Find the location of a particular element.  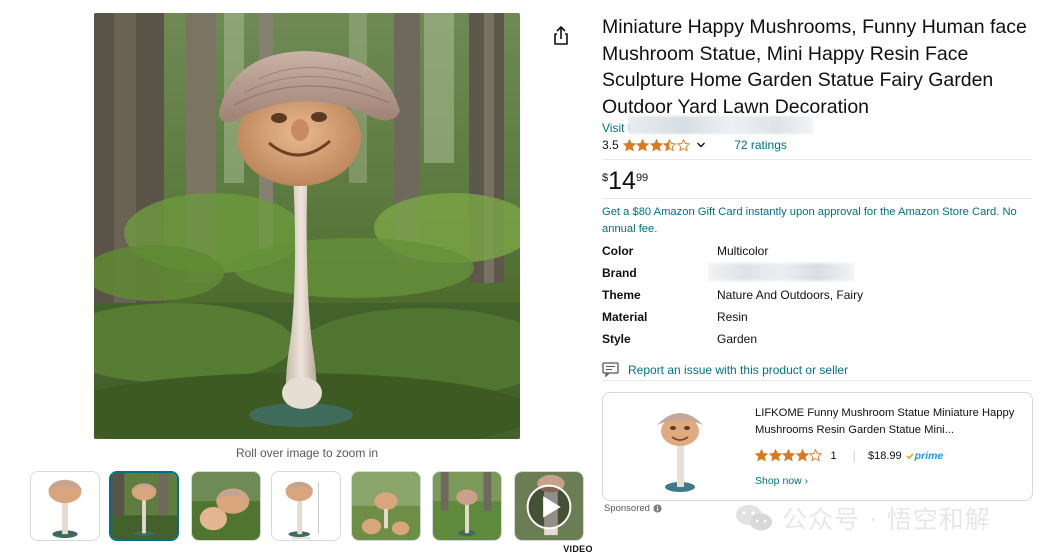

wechat-icon is located at coordinates (754, 518).